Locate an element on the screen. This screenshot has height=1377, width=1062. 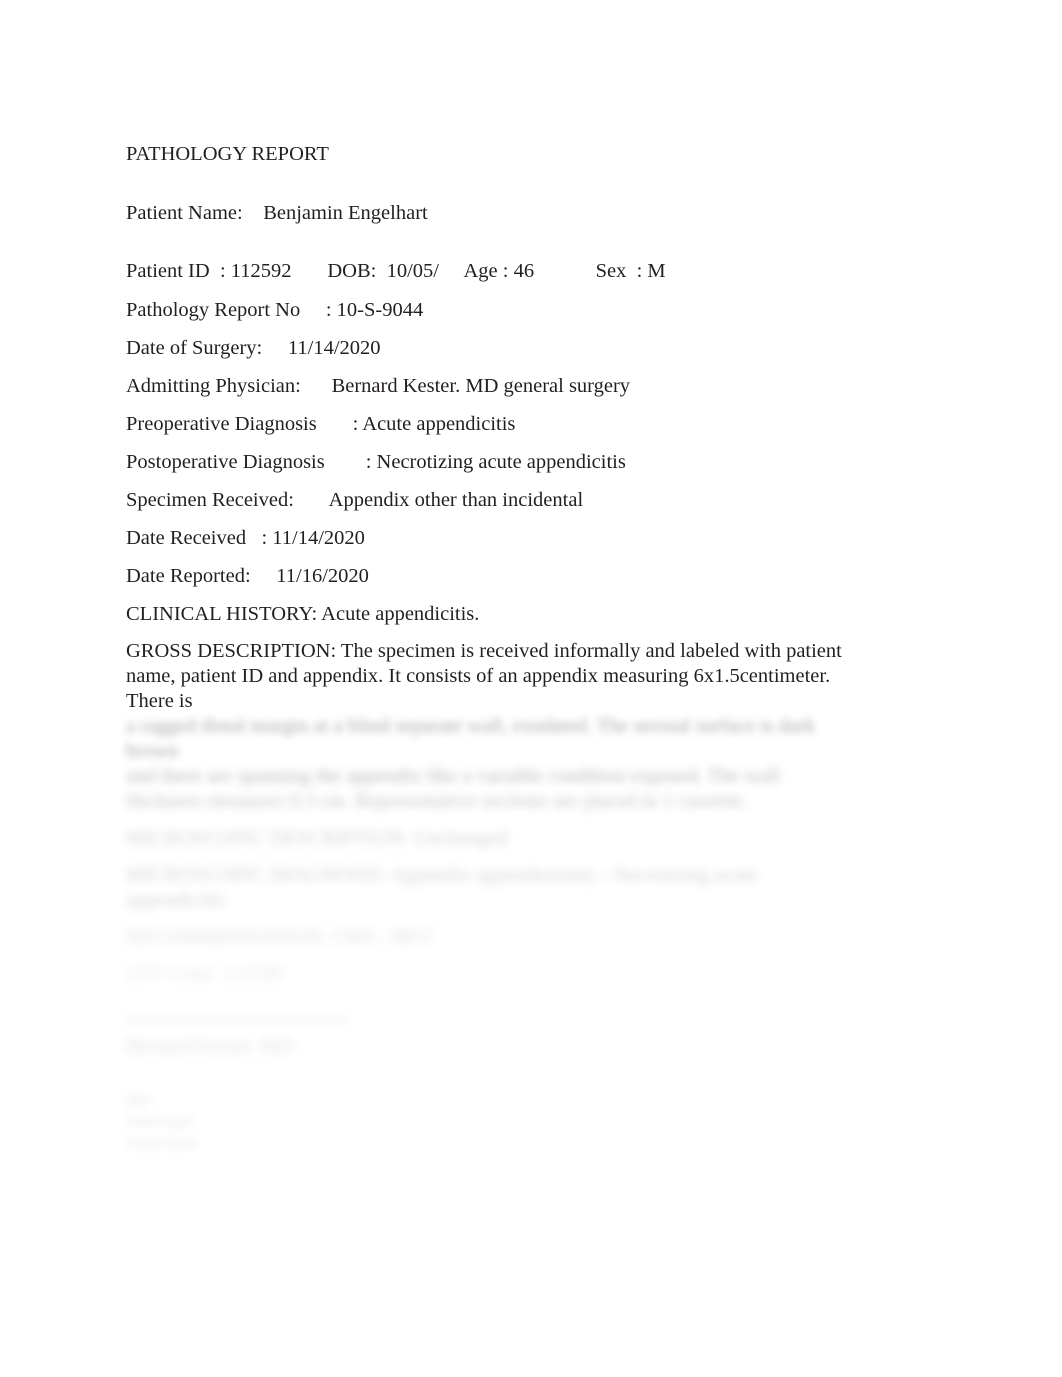
date-of-surgery-line: Date of Surgery: 11/14/2020 is located at coordinates (253, 348).